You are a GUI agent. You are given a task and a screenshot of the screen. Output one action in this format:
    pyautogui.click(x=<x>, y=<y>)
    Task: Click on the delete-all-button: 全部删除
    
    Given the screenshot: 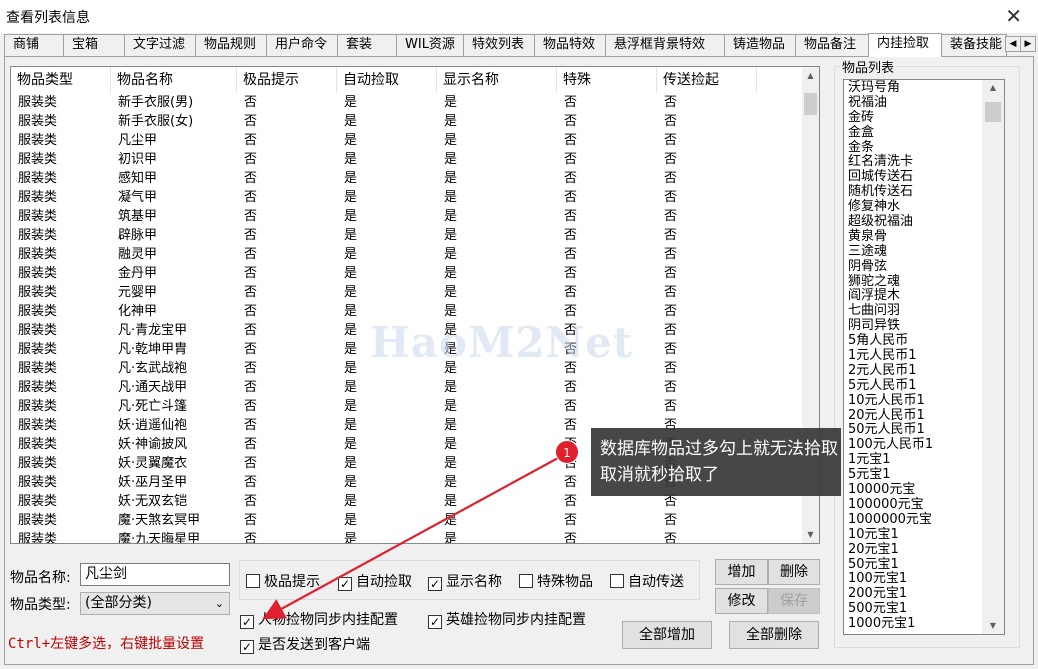 What is the action you would take?
    pyautogui.click(x=774, y=635)
    